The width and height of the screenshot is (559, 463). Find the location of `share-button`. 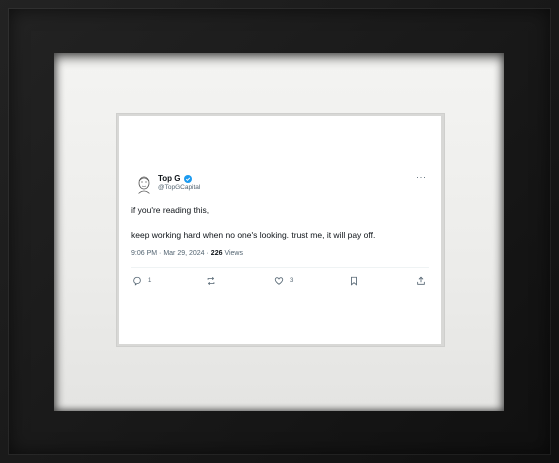

share-button is located at coordinates (421, 281).